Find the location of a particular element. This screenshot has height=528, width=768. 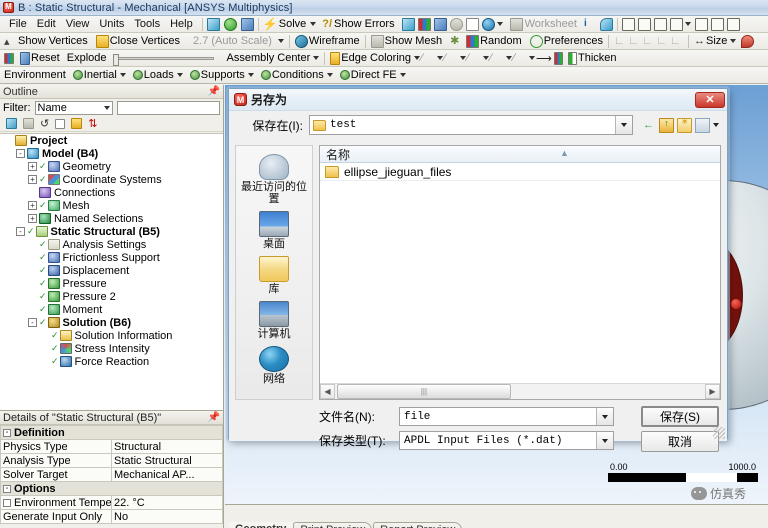

menu-tools: Tools is located at coordinates (147, 24).